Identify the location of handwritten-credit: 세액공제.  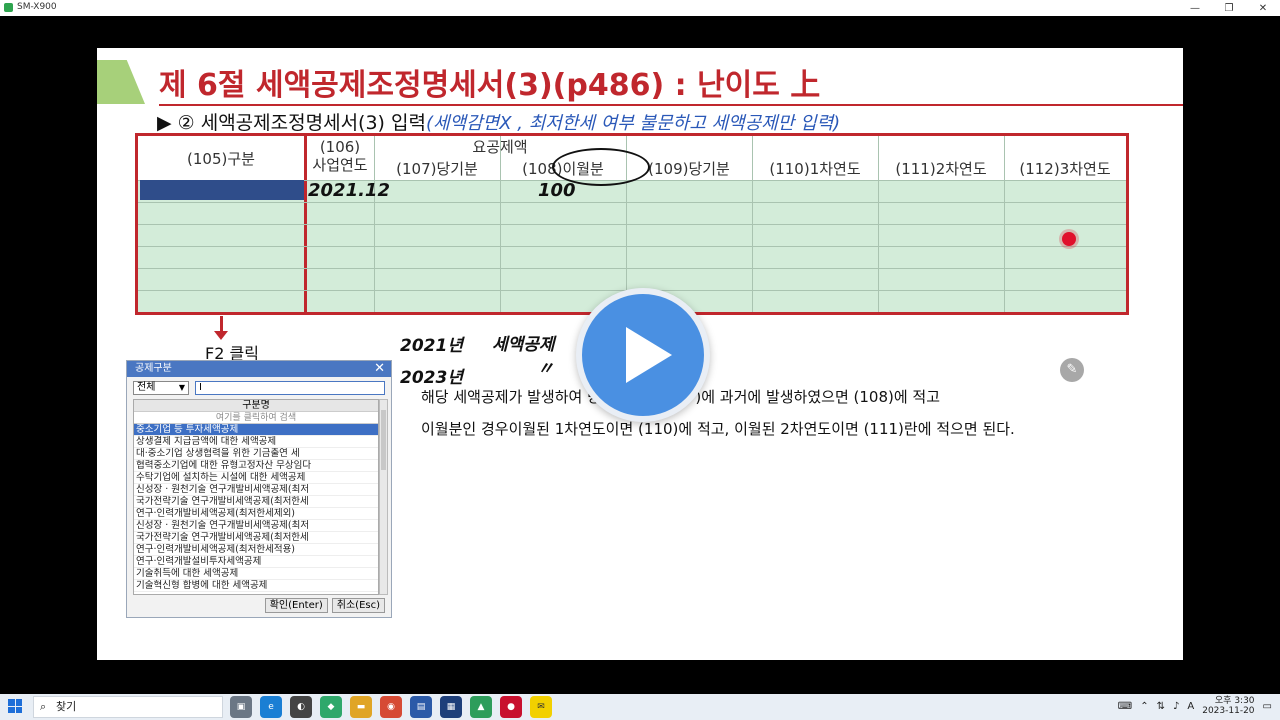
(523, 345).